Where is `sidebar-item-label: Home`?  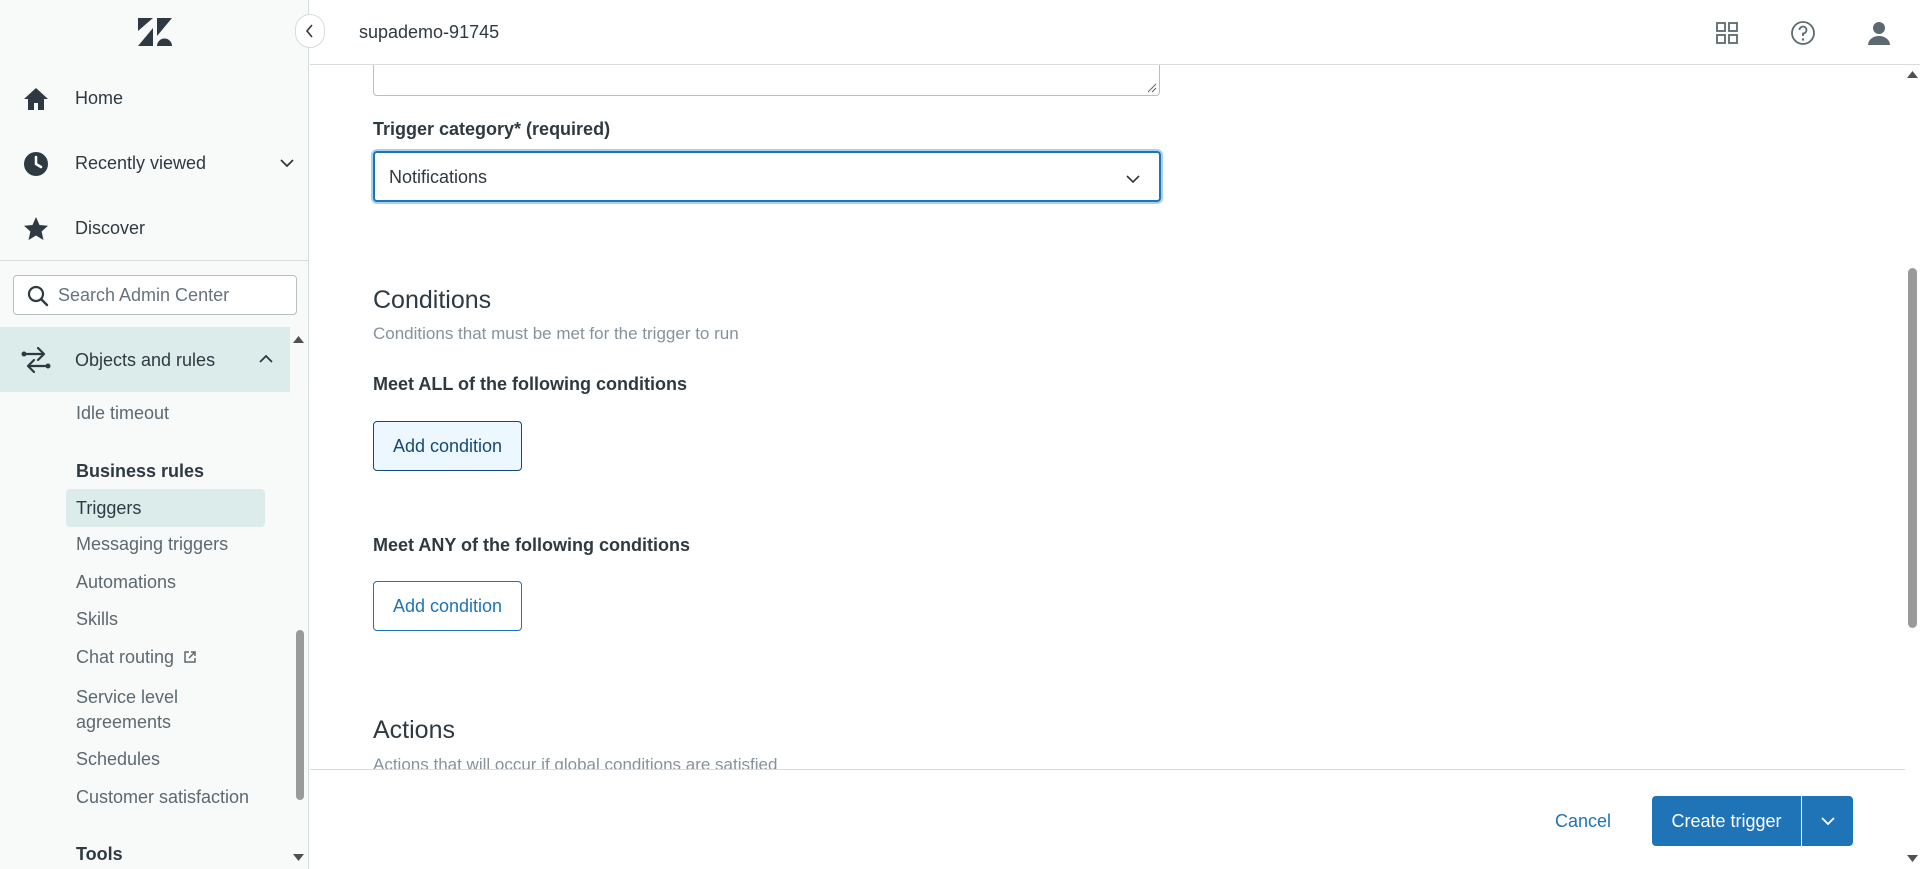
sidebar-item-label: Home is located at coordinates (99, 97).